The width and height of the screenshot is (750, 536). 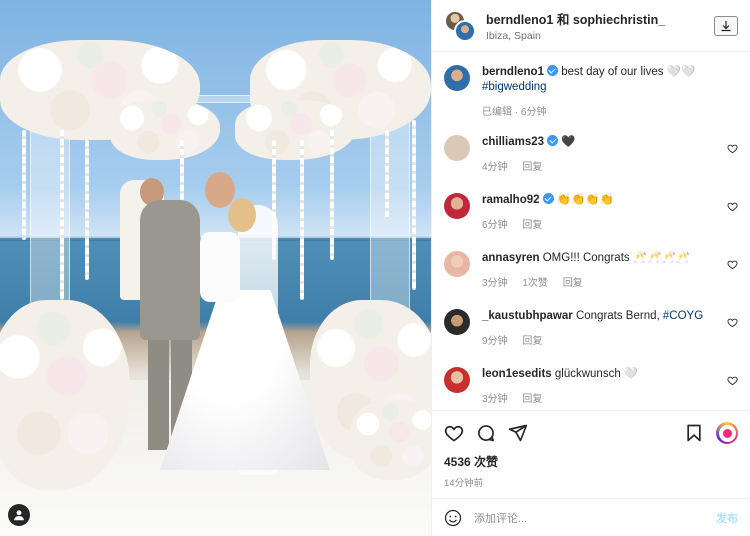 What do you see at coordinates (599, 397) in the screenshot?
I see `comment-meta: 3分钟 回复` at bounding box center [599, 397].